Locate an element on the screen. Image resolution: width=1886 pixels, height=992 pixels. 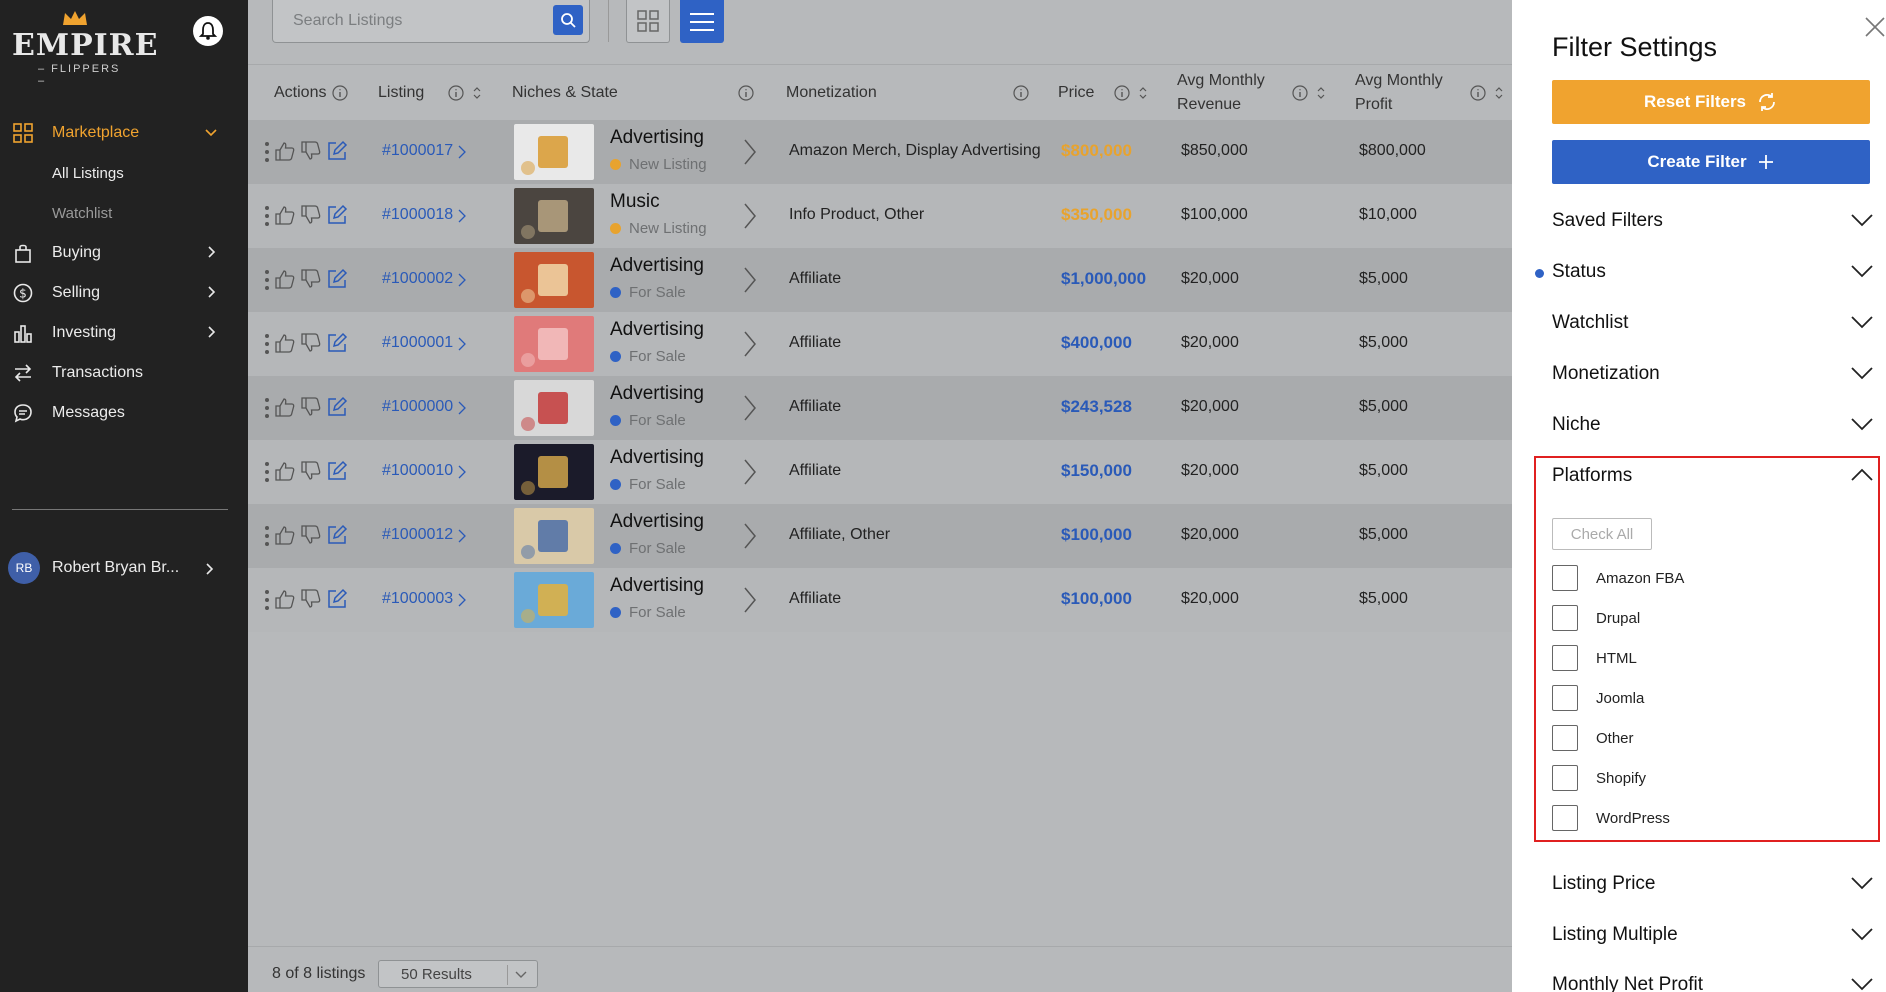
notifications-button is located at coordinates (208, 31).